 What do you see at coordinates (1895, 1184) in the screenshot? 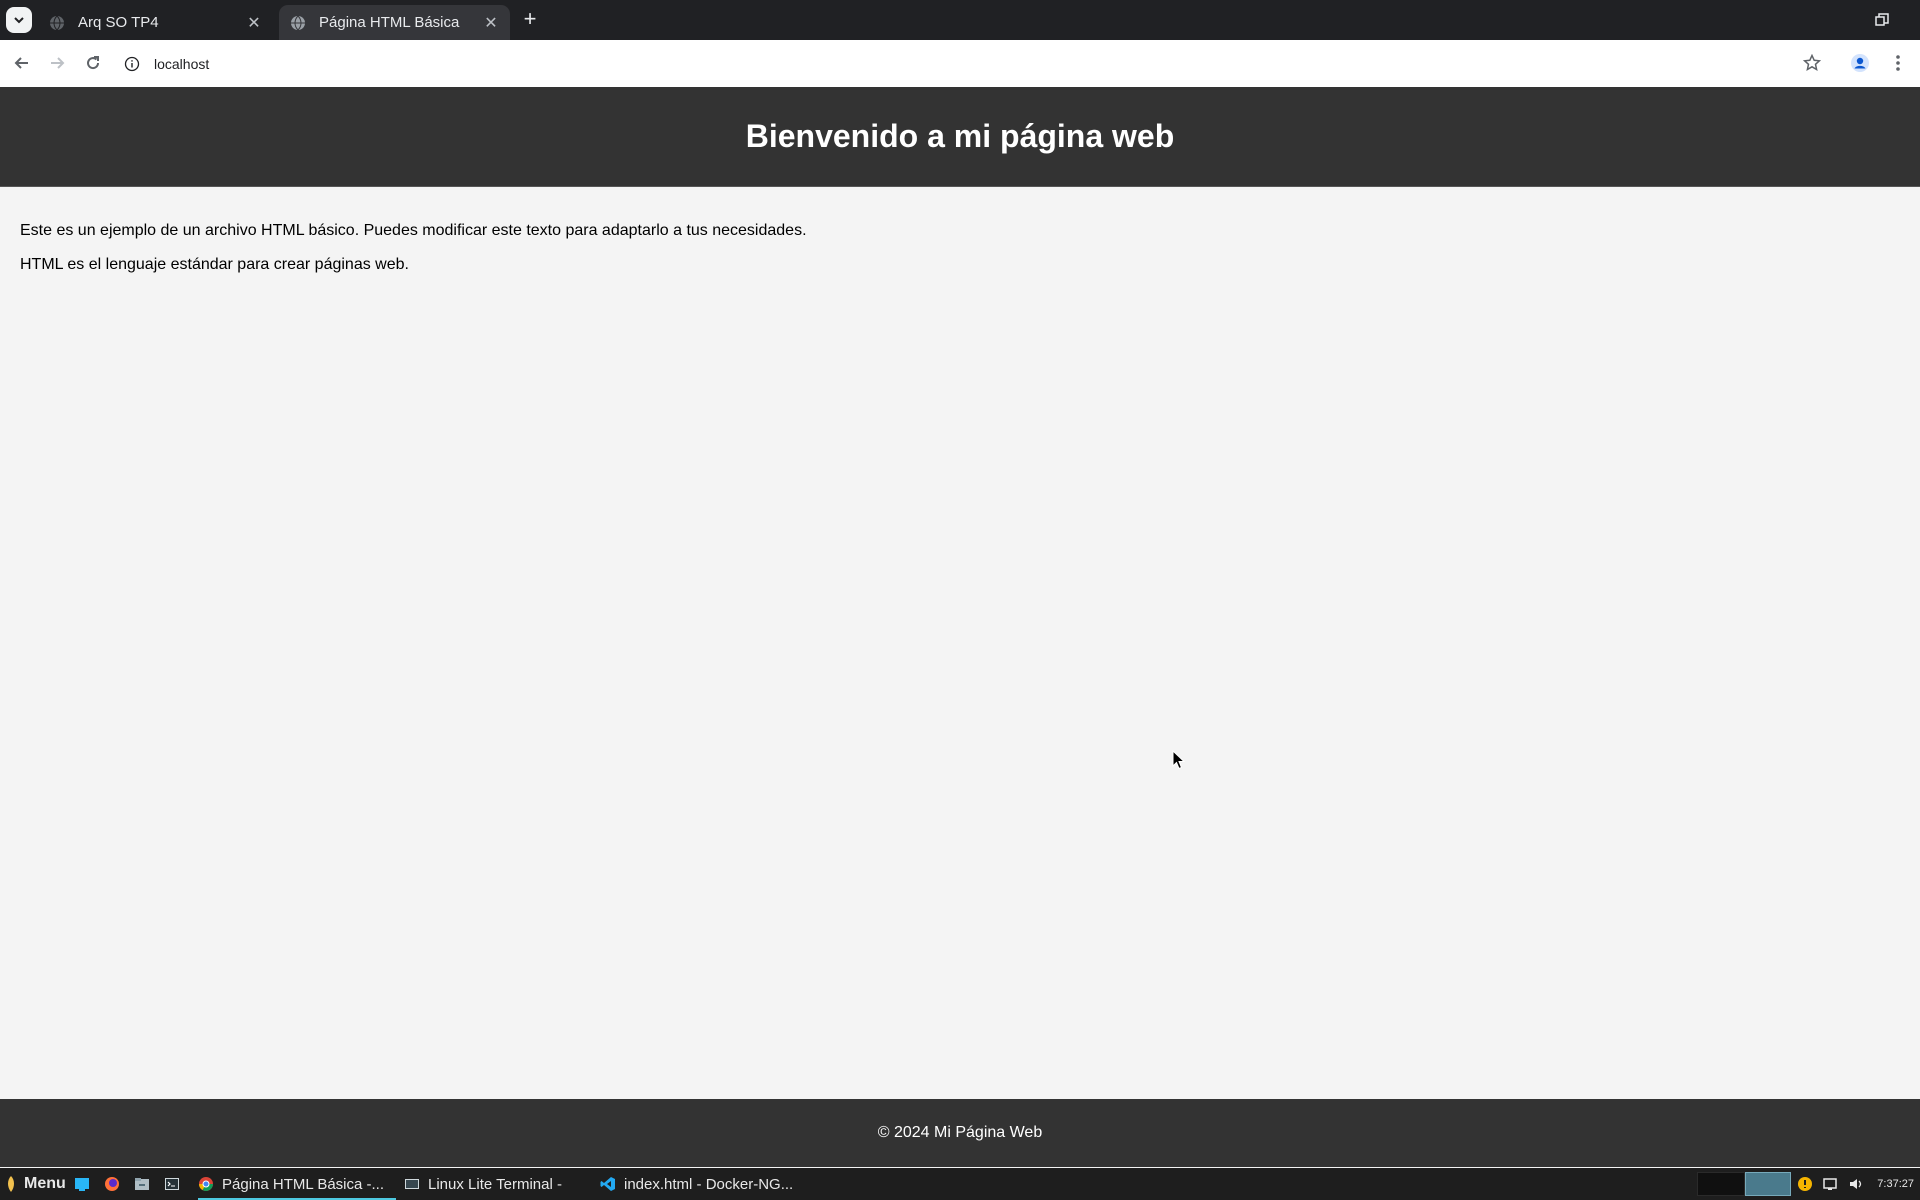
I see `clock: 7:37:27` at bounding box center [1895, 1184].